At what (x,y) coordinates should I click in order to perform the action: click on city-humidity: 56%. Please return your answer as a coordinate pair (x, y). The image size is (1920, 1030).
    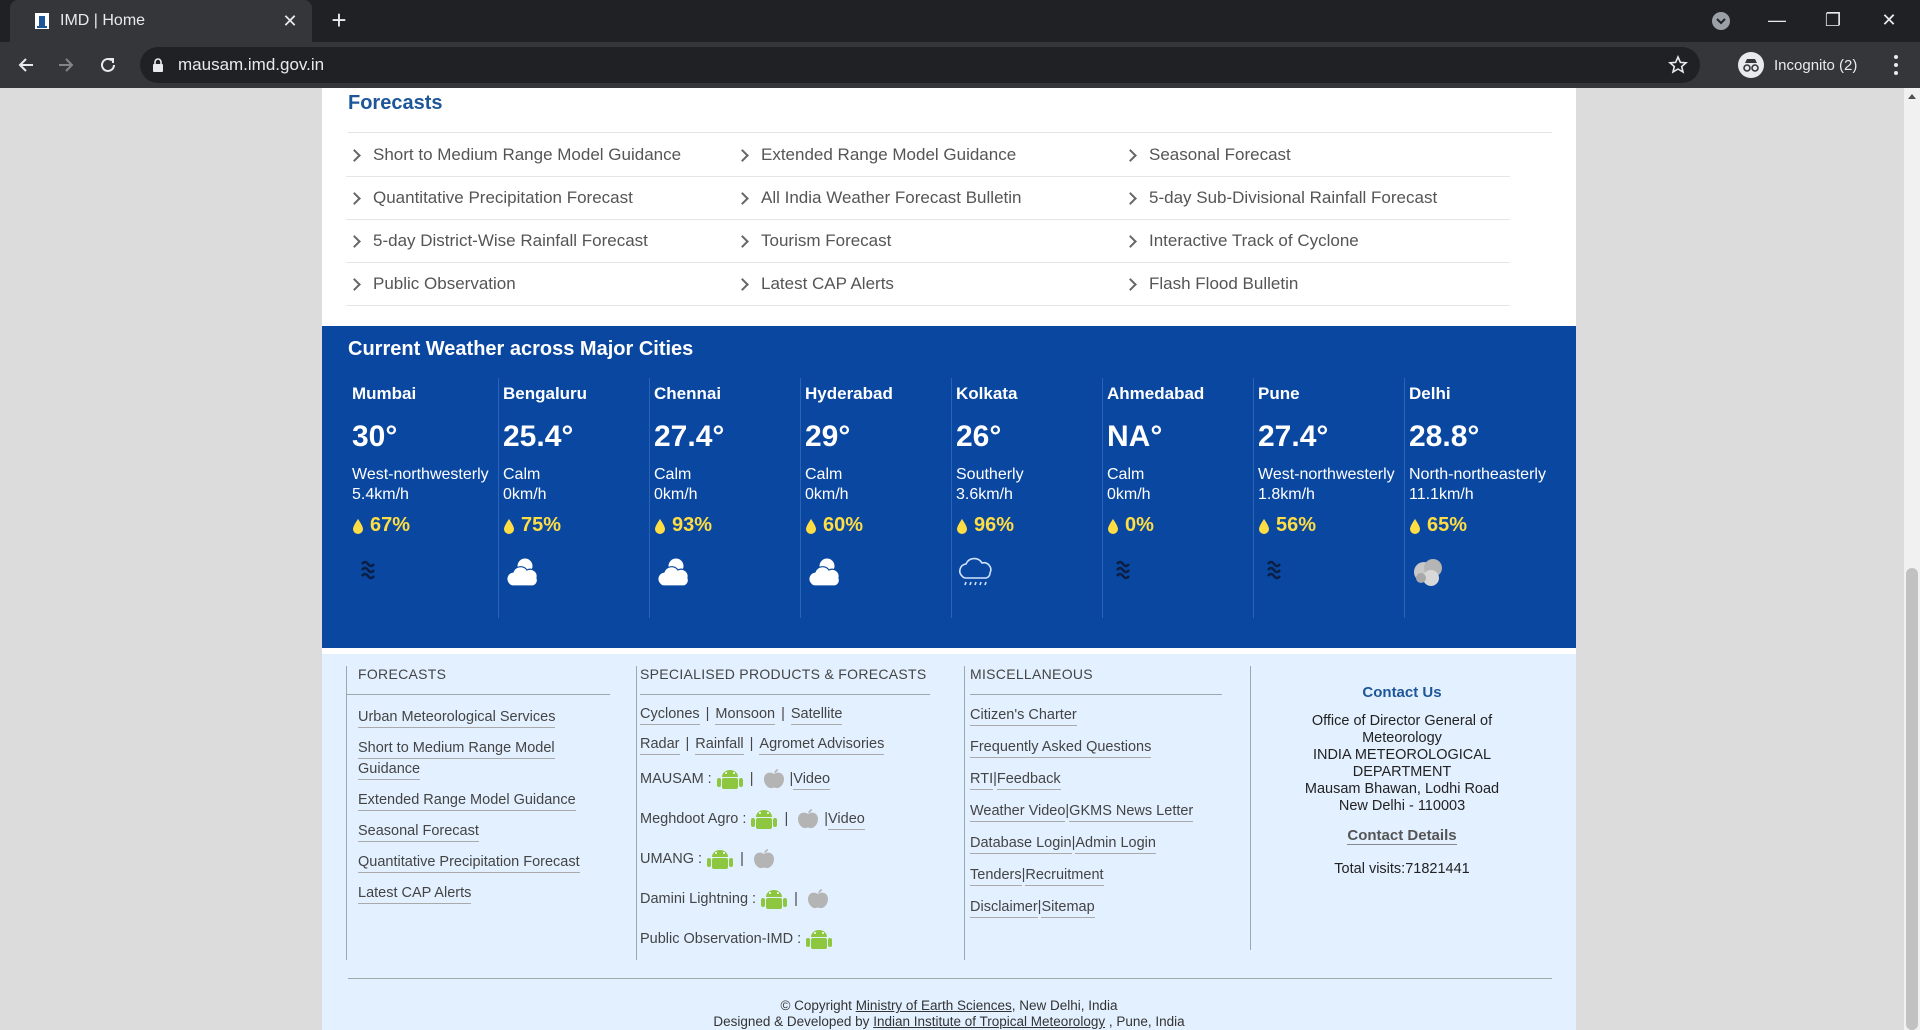
    Looking at the image, I should click on (1287, 525).